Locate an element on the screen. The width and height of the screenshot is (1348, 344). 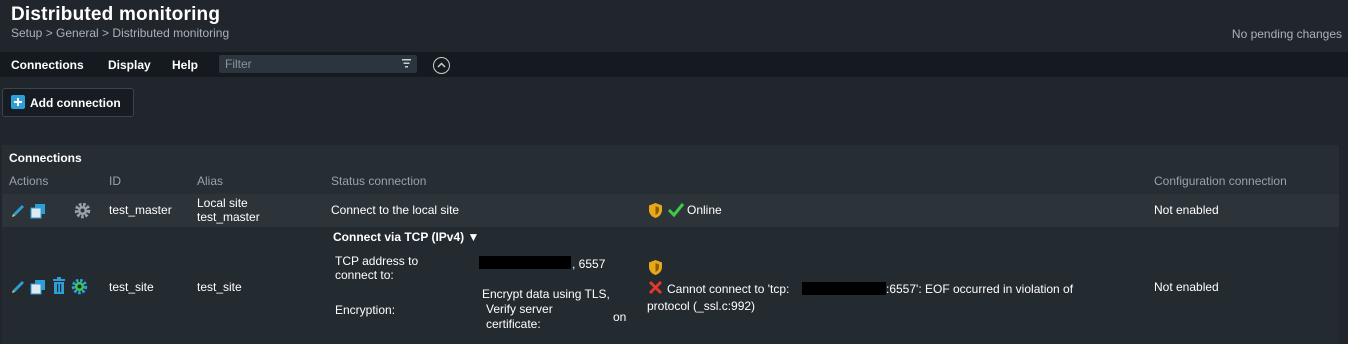
col-config: Configuration connection is located at coordinates (1220, 181).